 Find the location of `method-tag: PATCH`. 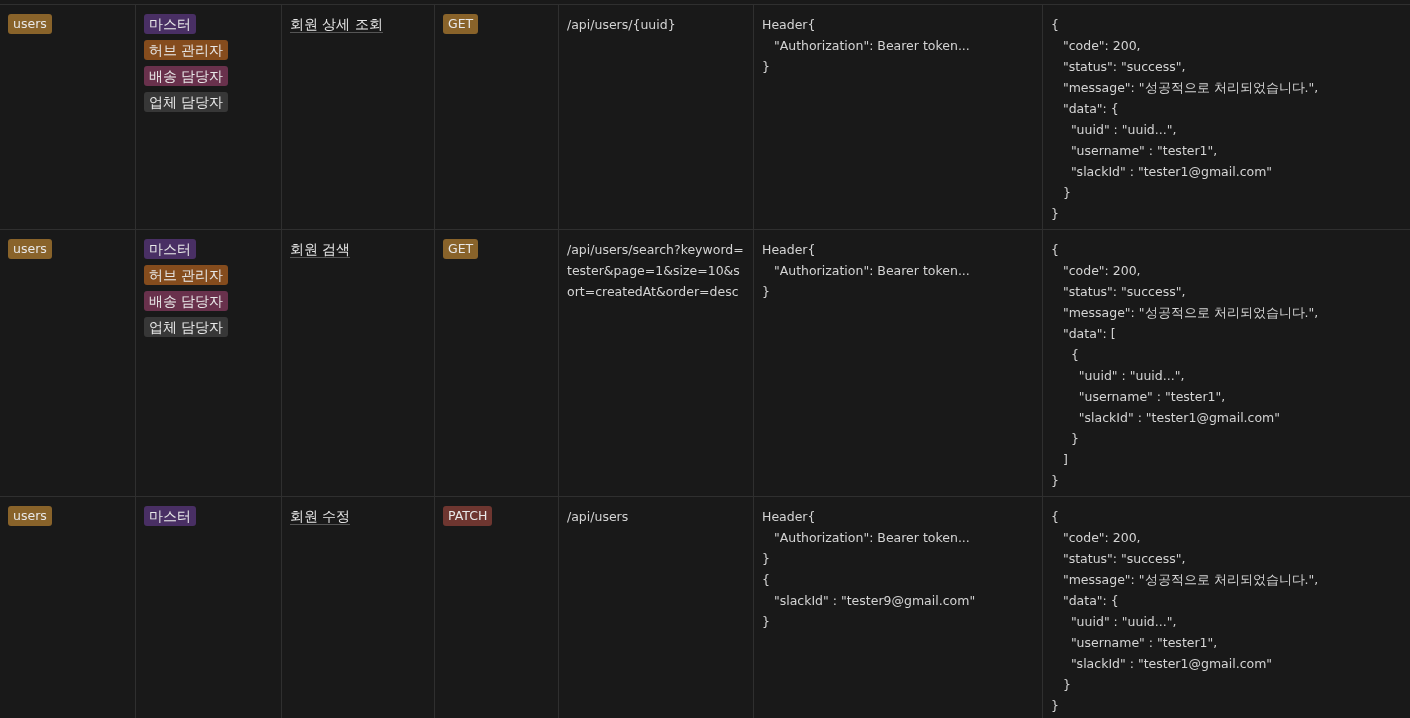

method-tag: PATCH is located at coordinates (468, 516).